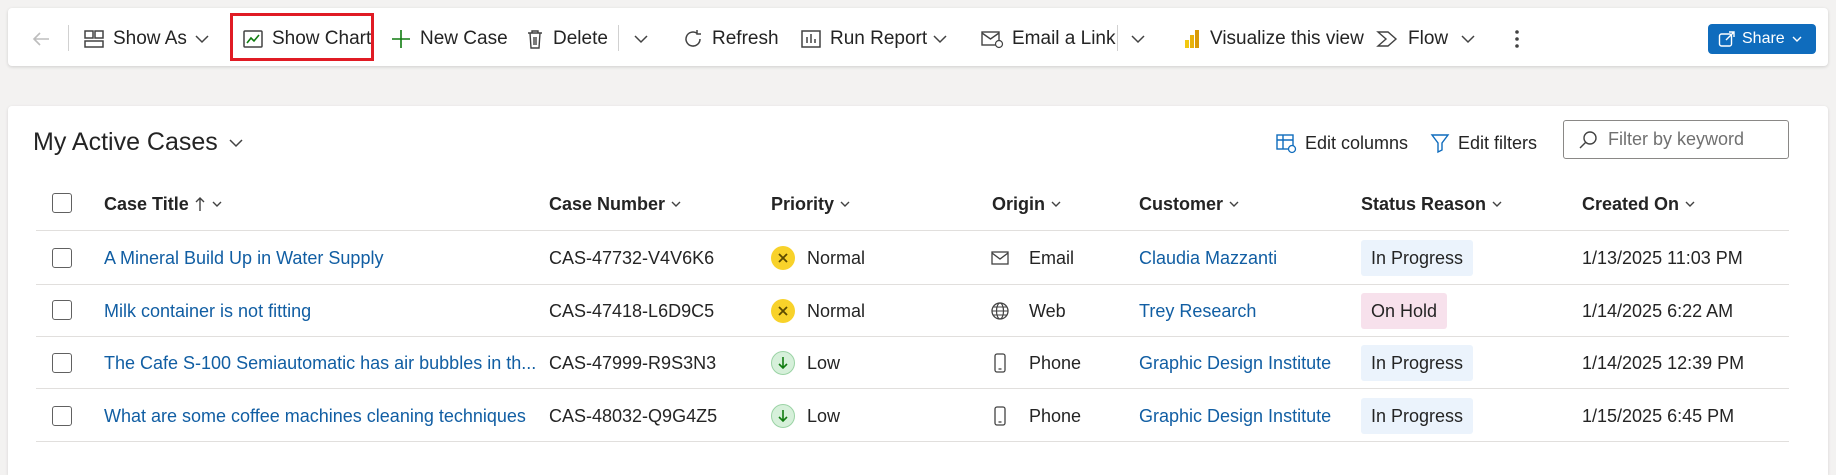 The image size is (1836, 475). Describe the element at coordinates (401, 39) in the screenshot. I see `plus-icon` at that location.